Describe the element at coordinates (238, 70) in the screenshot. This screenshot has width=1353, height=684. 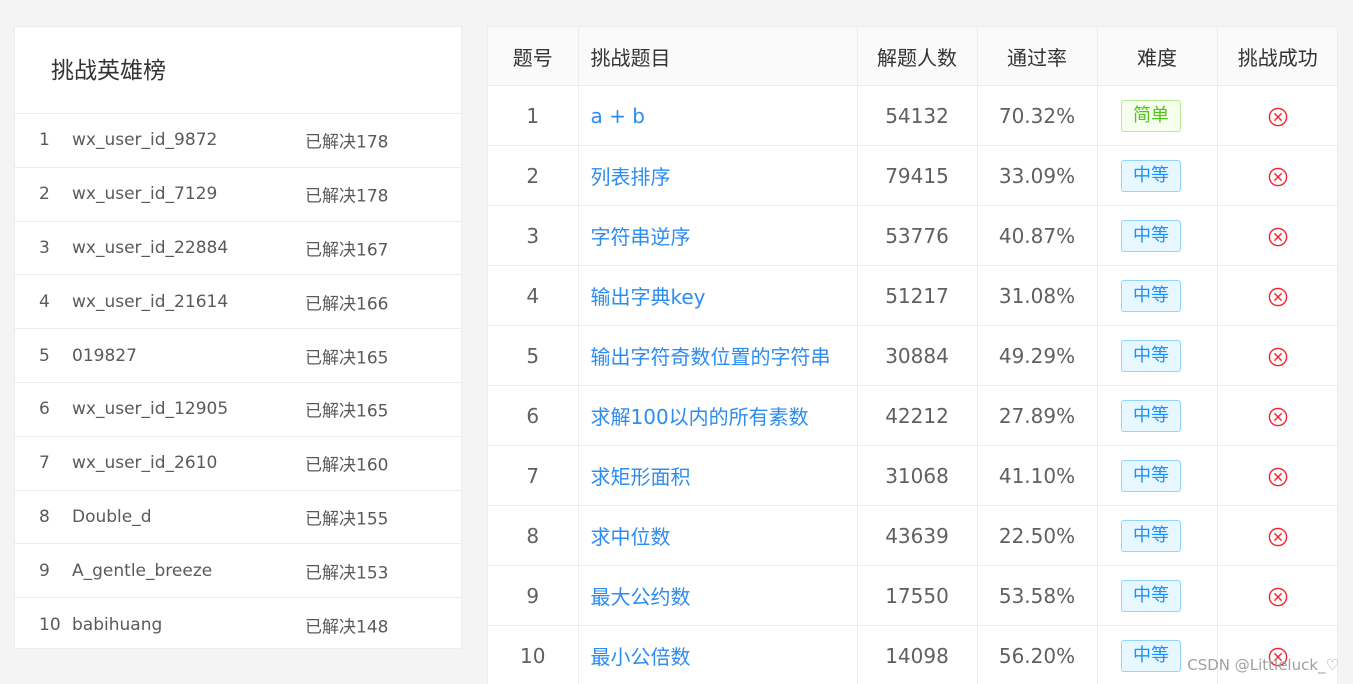
I see `leaderboard-title: 挑战英雄榜` at that location.